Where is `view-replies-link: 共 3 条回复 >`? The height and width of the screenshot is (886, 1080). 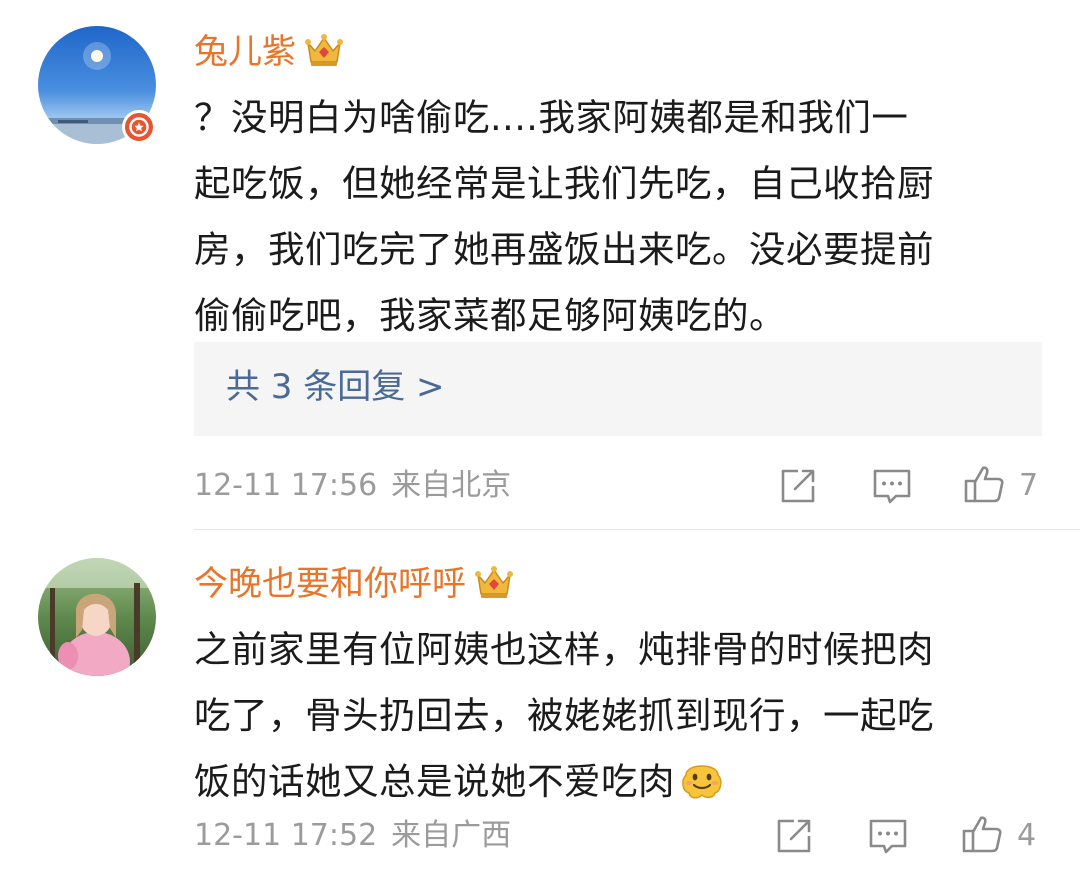
view-replies-link: 共 3 条回复 > is located at coordinates (335, 387).